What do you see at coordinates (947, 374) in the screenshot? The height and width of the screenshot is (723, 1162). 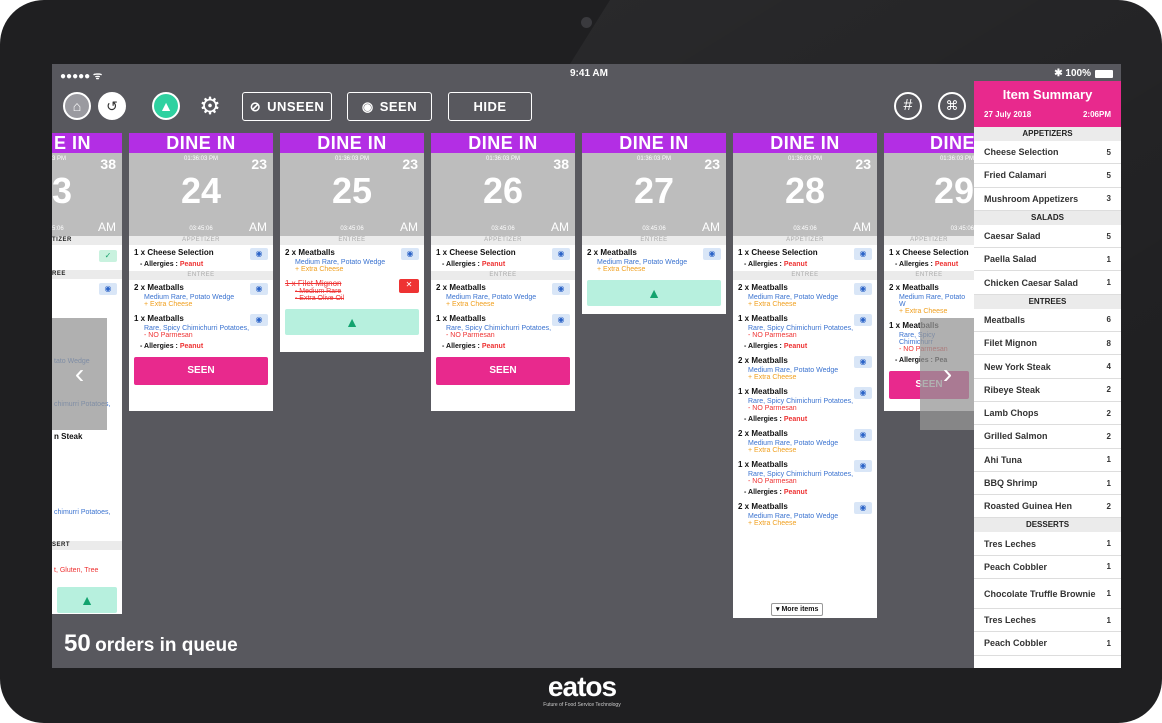 I see `scroll-right-button: ›` at bounding box center [947, 374].